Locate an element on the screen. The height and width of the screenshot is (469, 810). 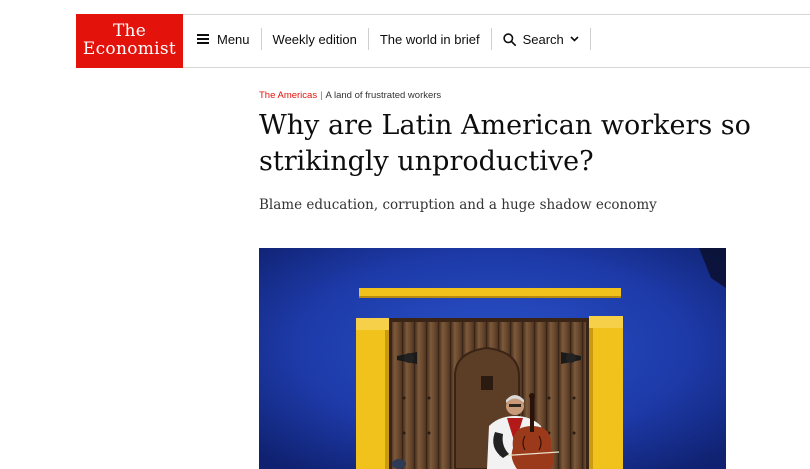
menu-button: Menu is located at coordinates (228, 39).